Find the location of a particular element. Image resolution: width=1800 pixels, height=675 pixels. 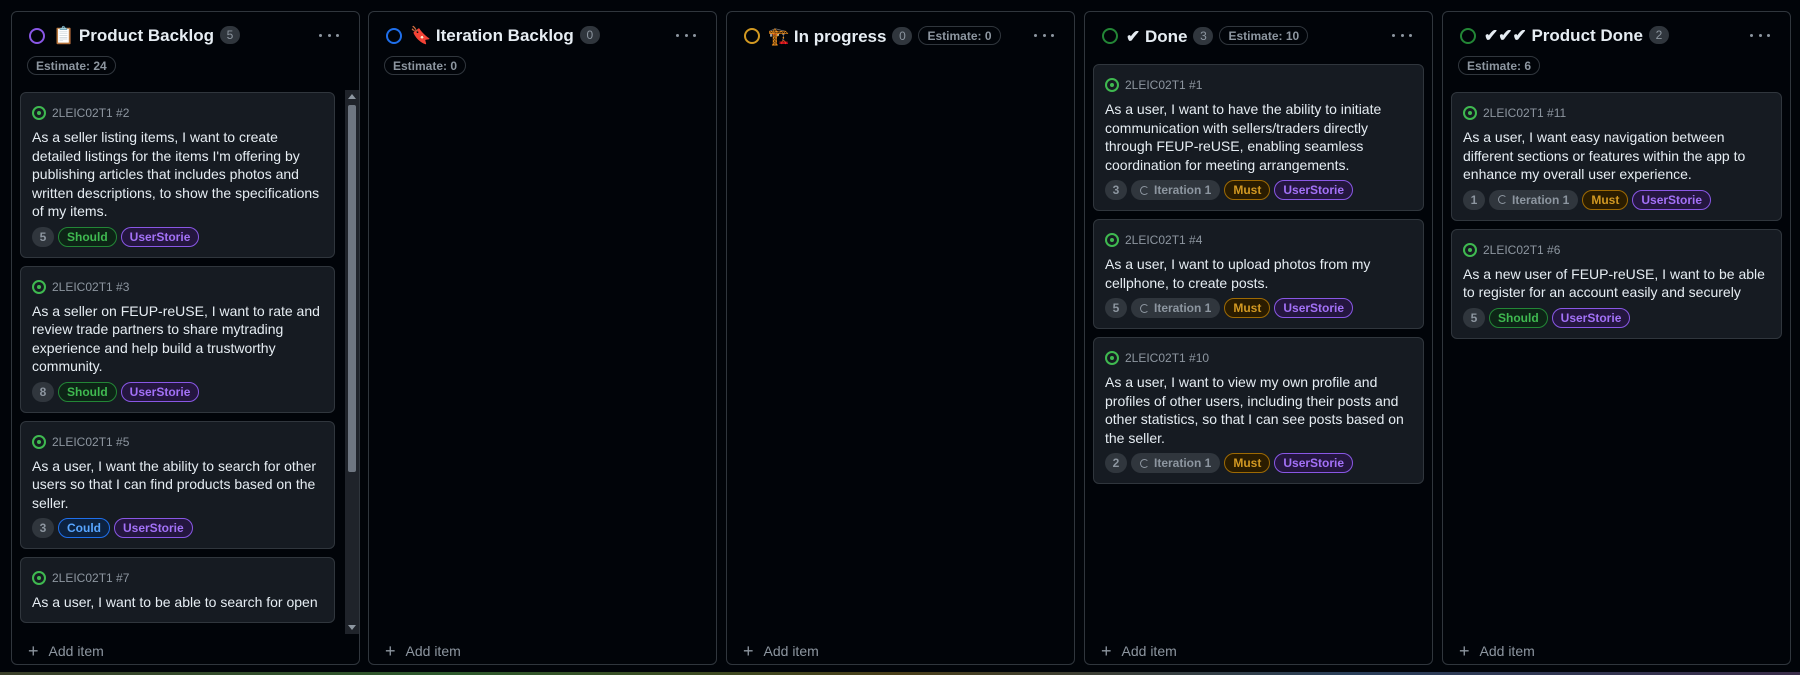

scrollbar-thumb is located at coordinates (352, 288).